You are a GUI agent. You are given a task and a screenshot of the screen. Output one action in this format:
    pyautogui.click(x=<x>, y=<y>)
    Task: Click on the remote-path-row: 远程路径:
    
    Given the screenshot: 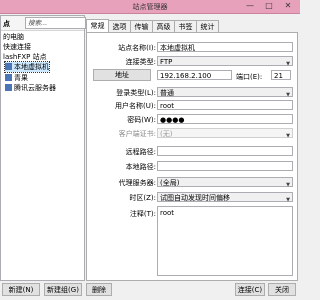 What is the action you would take?
    pyautogui.click(x=192, y=151)
    